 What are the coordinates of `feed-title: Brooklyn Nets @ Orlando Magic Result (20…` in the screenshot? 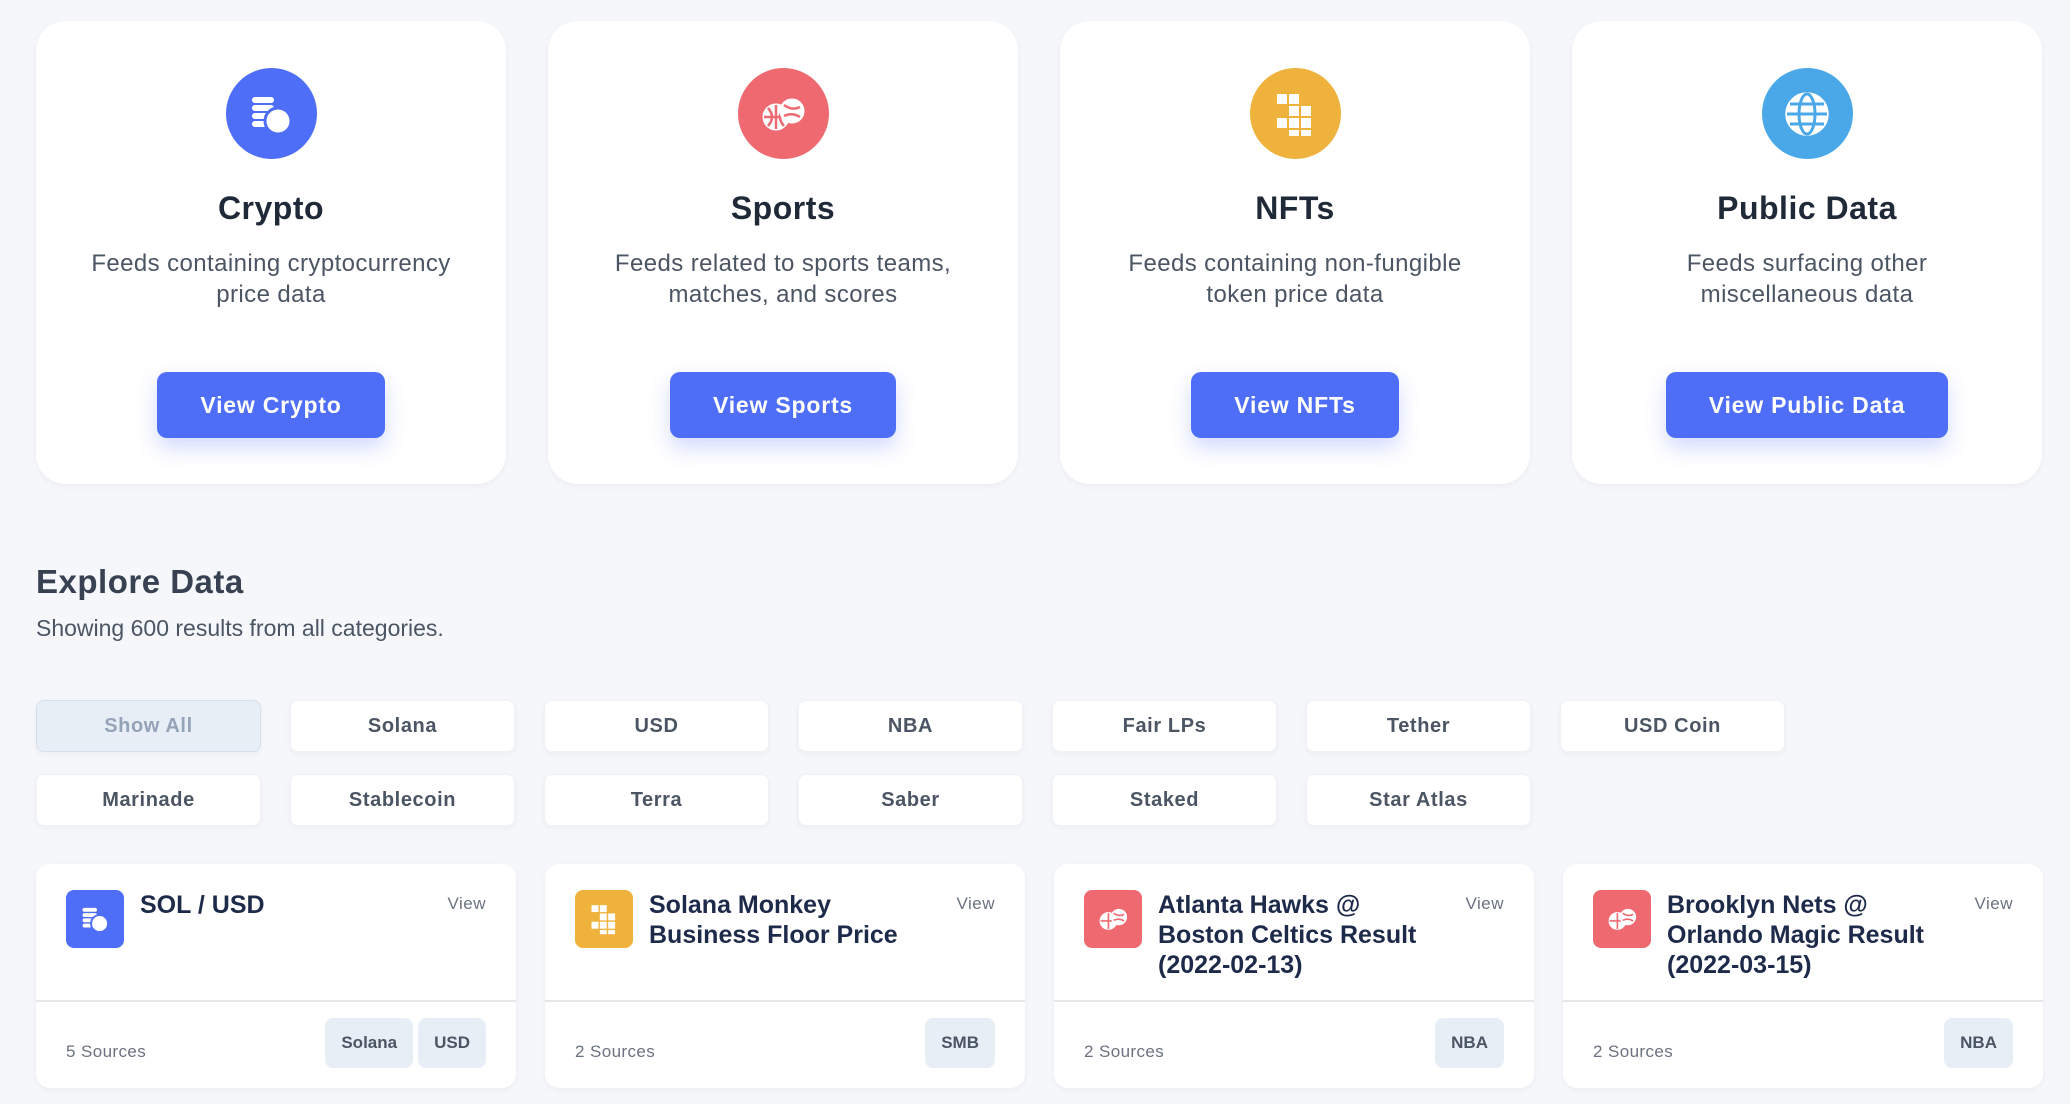 It's located at (1795, 935).